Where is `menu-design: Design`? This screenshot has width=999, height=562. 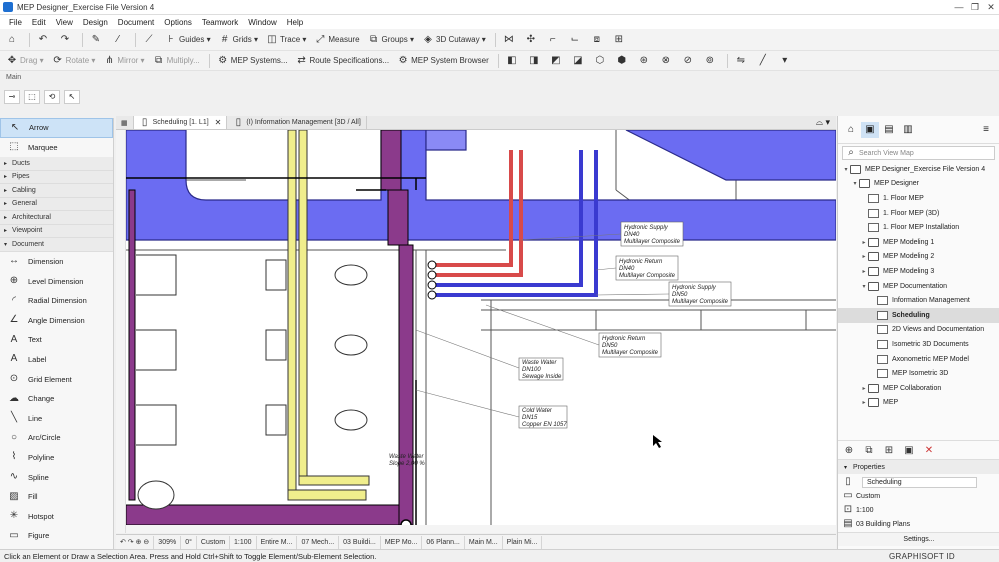
menu-design: Design is located at coordinates (95, 22).